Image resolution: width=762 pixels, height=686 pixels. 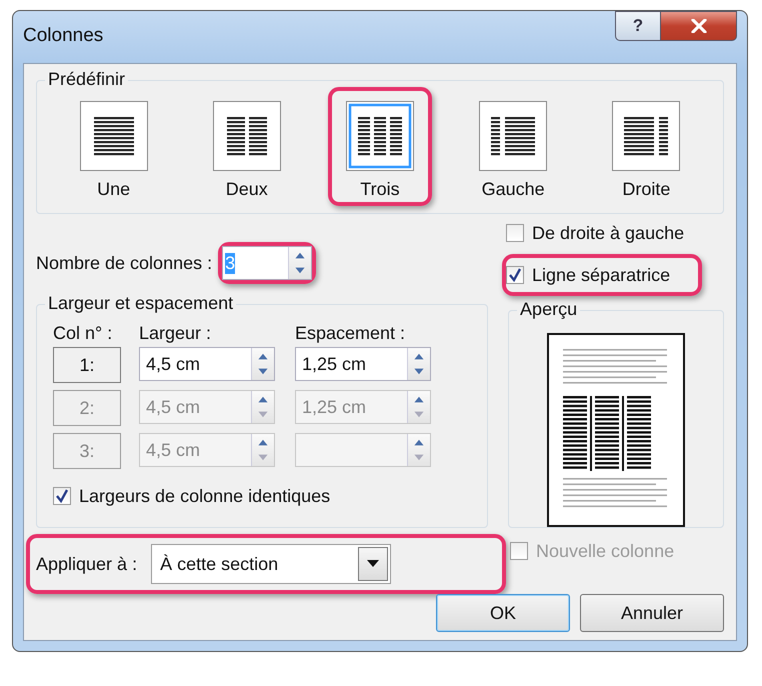 What do you see at coordinates (595, 275) in the screenshot?
I see `separator-line-checkbox: Ligne séparatrice` at bounding box center [595, 275].